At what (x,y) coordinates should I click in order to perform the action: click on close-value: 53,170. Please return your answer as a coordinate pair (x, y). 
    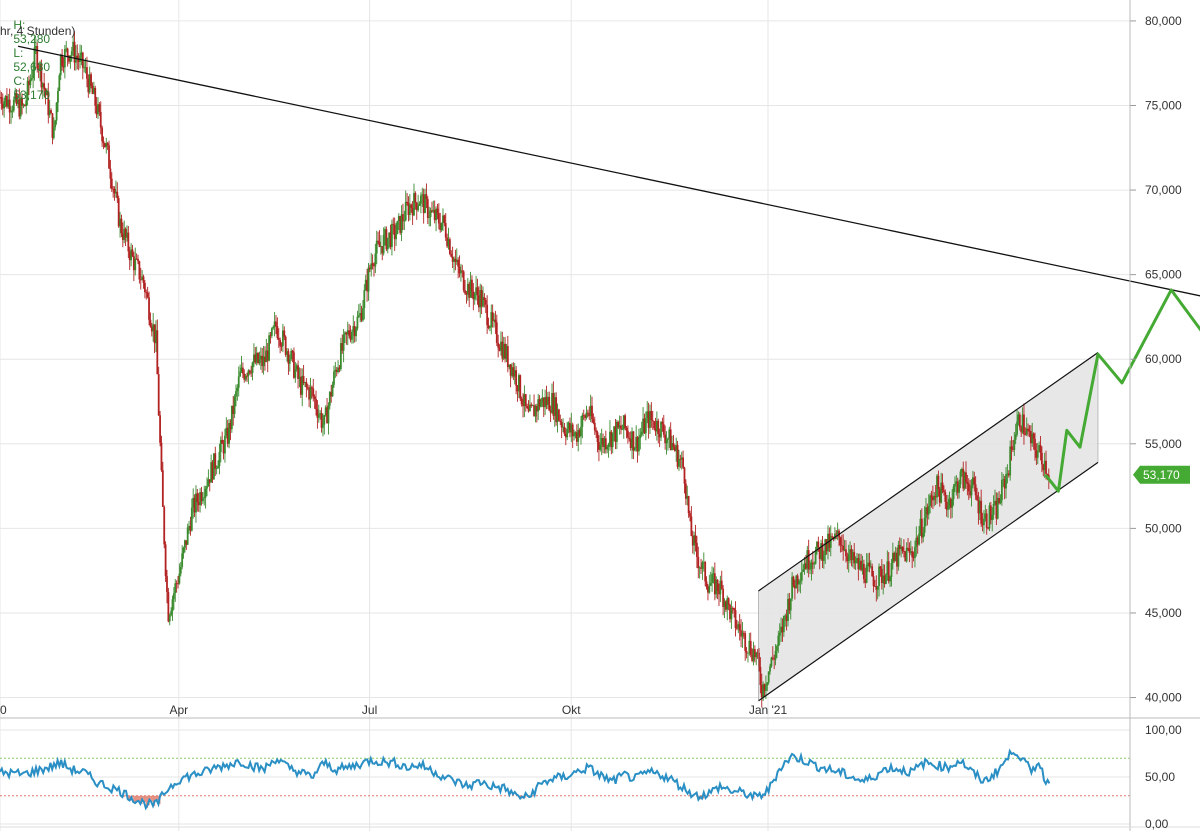
    Looking at the image, I should click on (31, 95).